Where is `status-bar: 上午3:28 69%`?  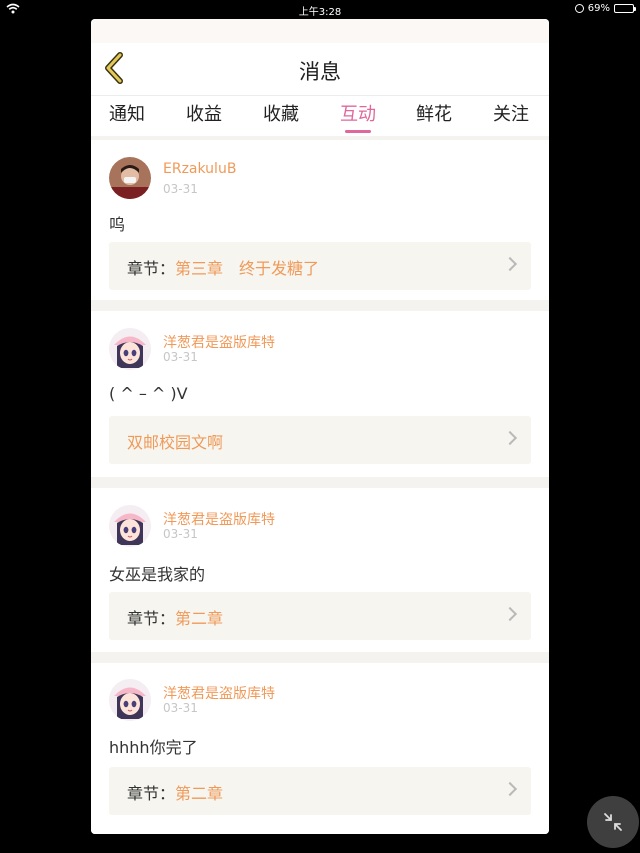 status-bar: 上午3:28 69% is located at coordinates (320, 9).